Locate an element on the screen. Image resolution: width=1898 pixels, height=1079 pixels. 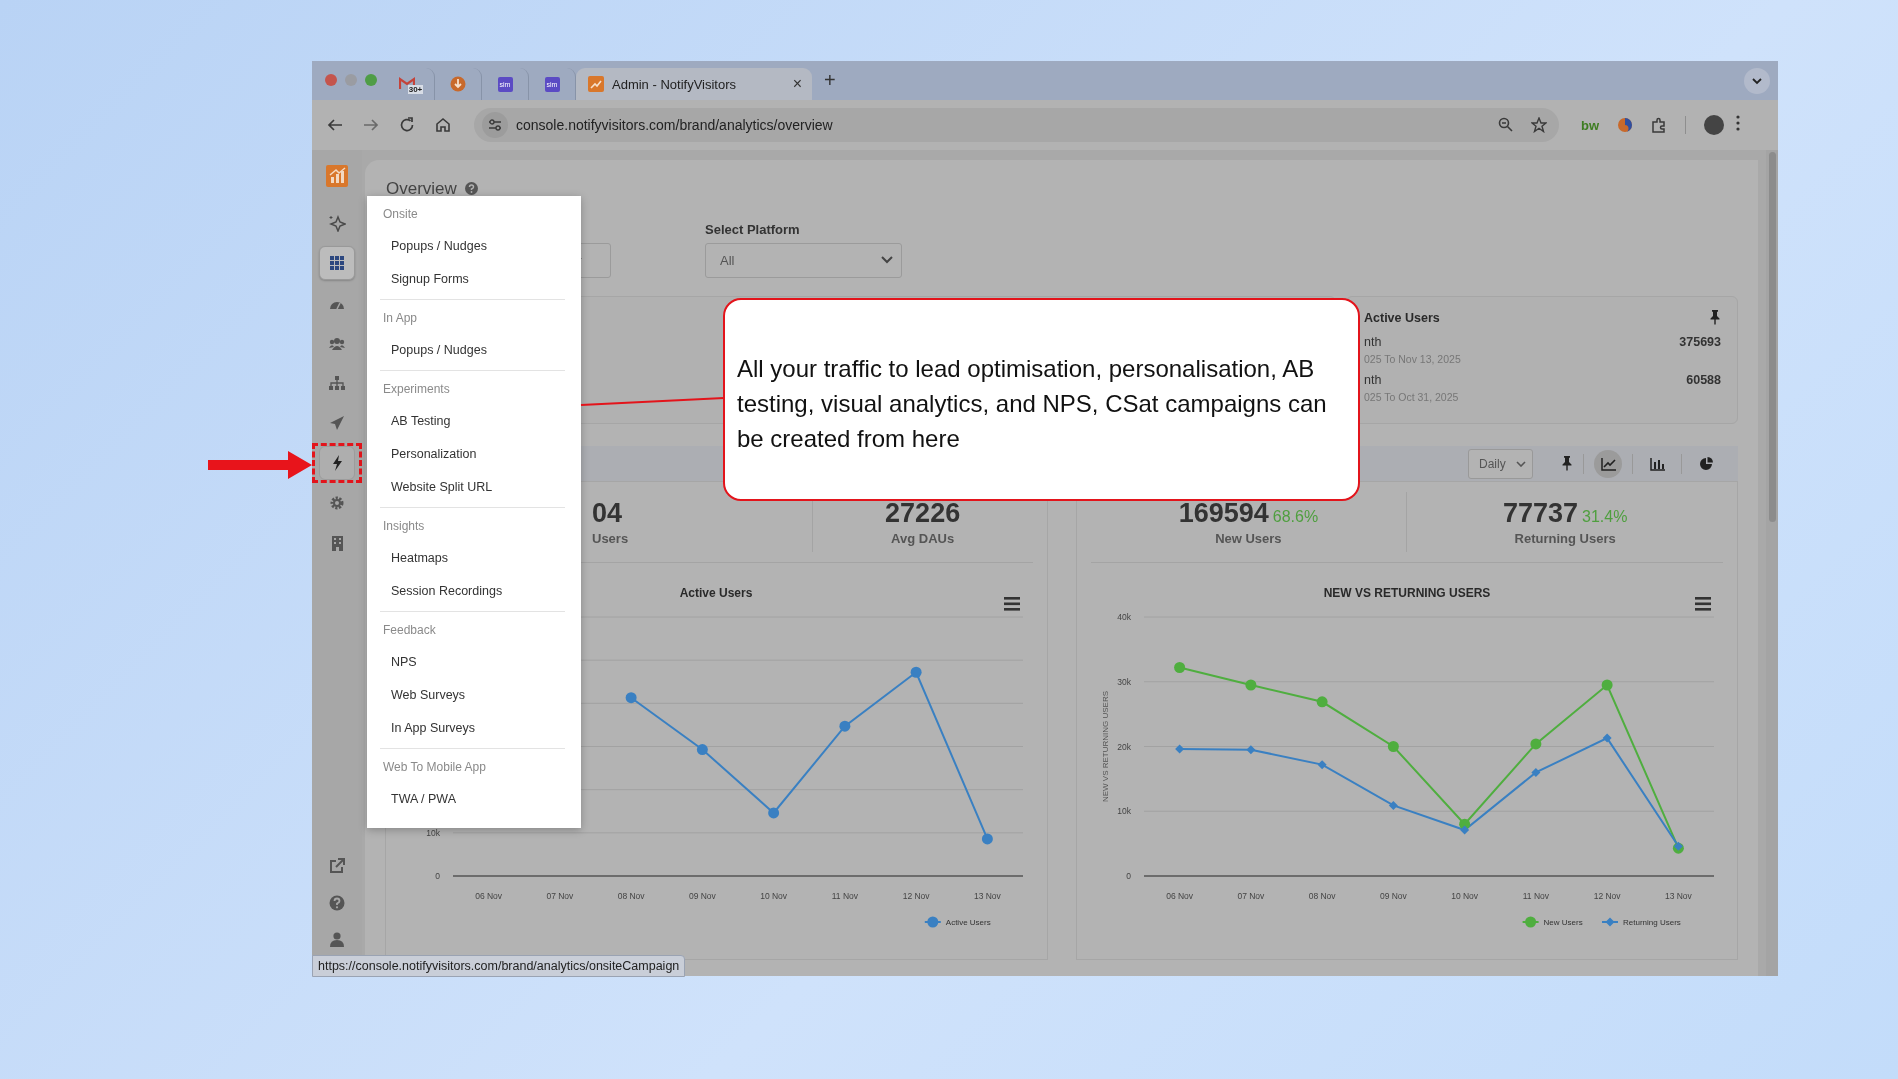
card-title: Active Users is located at coordinates (1402, 317).